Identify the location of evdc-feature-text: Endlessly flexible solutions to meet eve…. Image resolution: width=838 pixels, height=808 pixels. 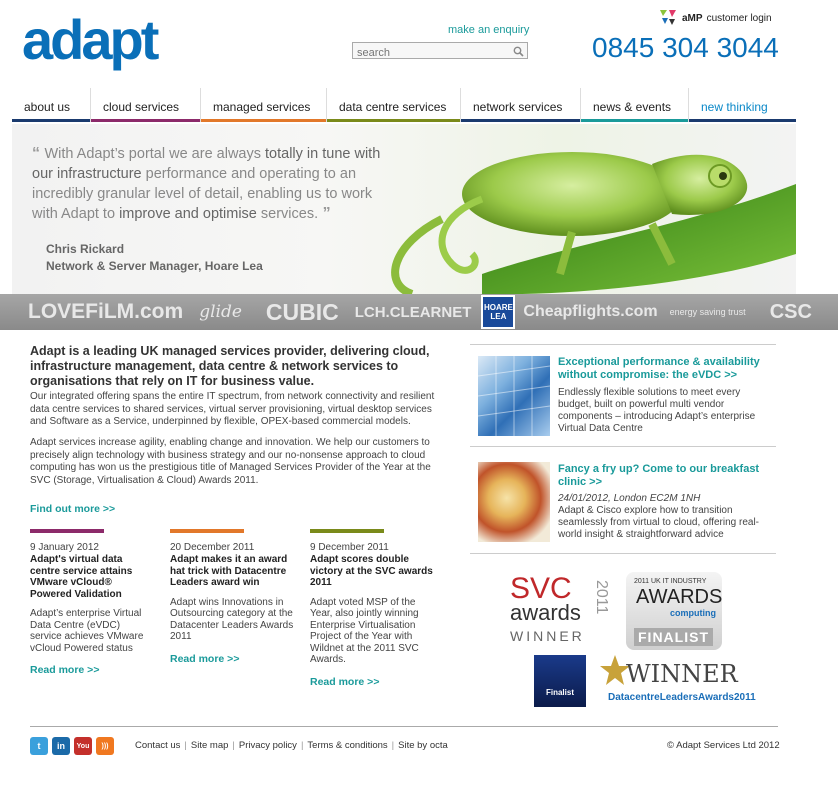
(657, 410).